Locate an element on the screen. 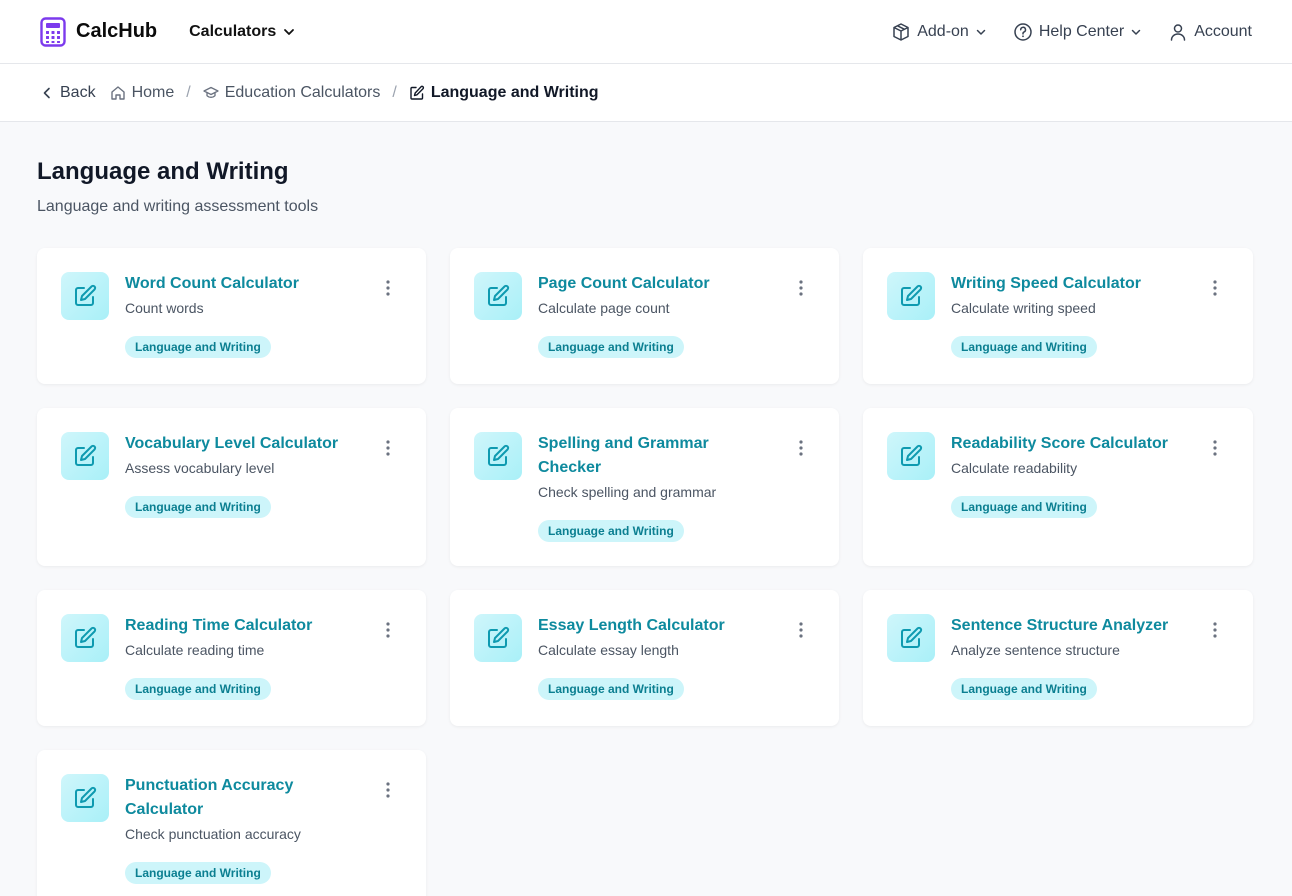 Image resolution: width=1292 pixels, height=896 pixels. card-title: Readability Score Calculator is located at coordinates (1090, 444).